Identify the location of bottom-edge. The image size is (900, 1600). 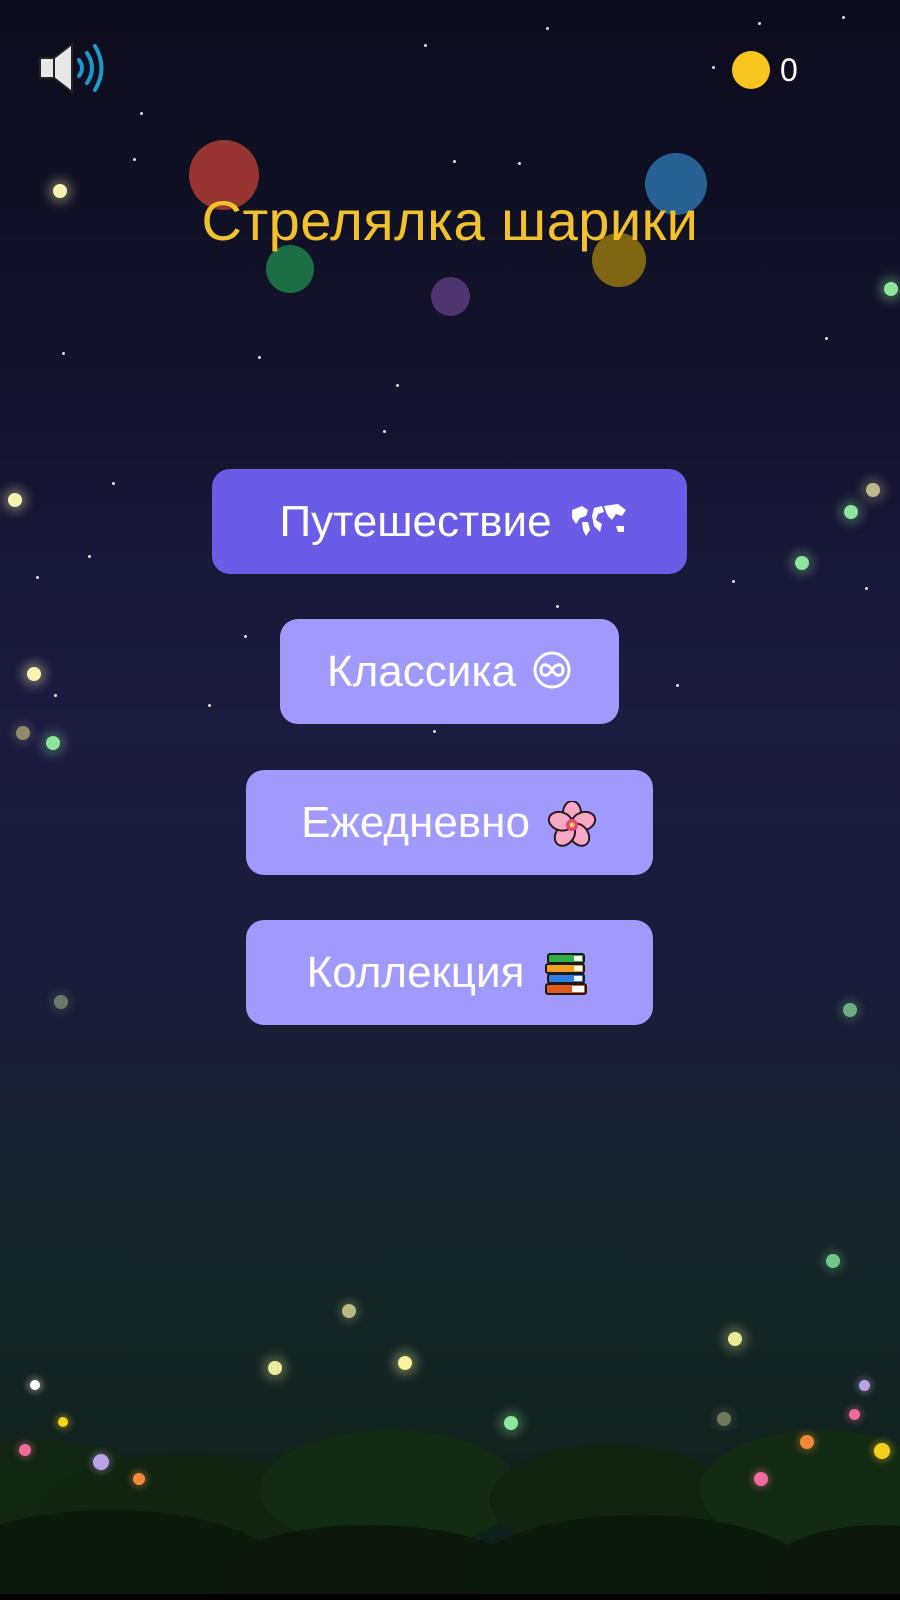
(450, 1597).